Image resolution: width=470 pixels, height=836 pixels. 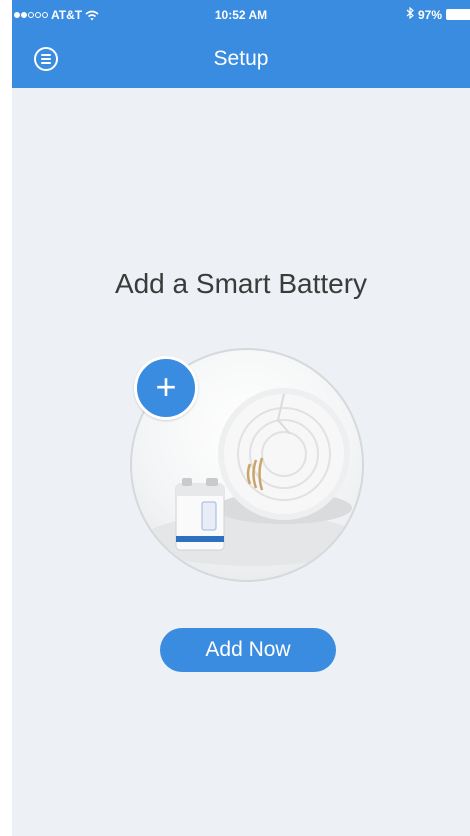 I want to click on add-plus-icon: +, so click(x=166, y=388).